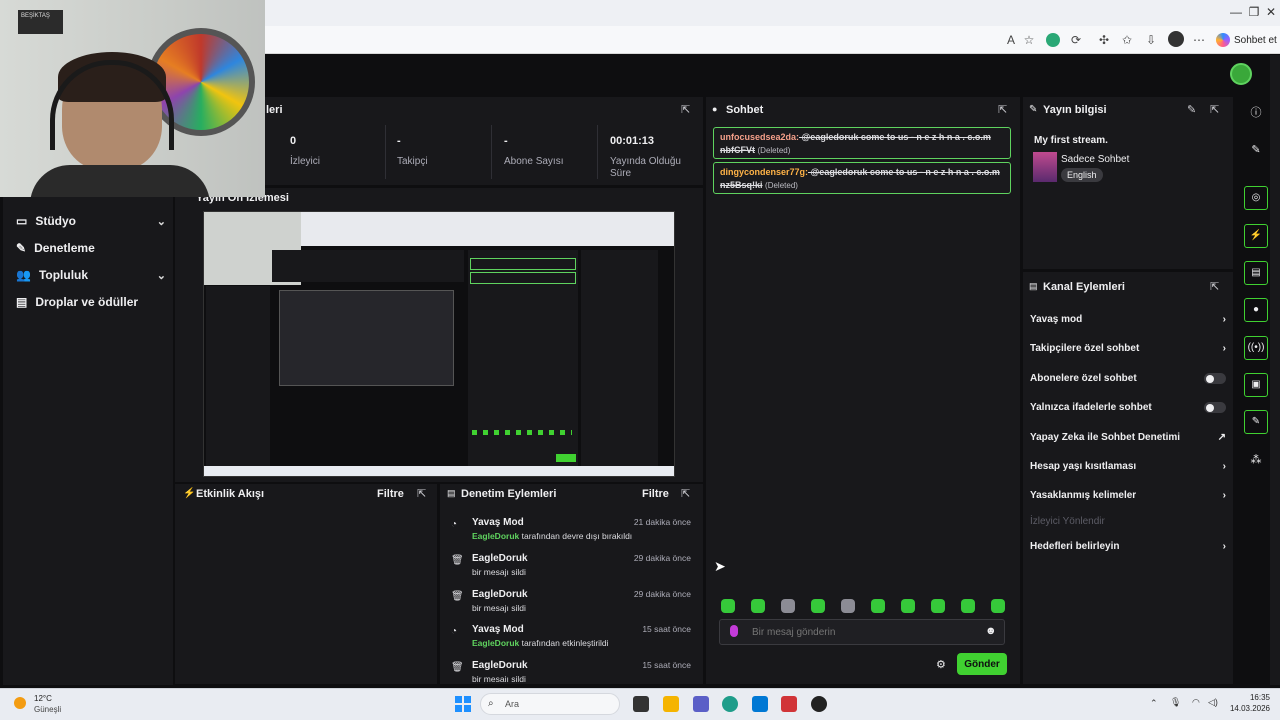 Image resolution: width=1280 pixels, height=720 pixels. What do you see at coordinates (1104, 40) in the screenshot?
I see `extensions-puzzle-icon: ✣` at bounding box center [1104, 40].